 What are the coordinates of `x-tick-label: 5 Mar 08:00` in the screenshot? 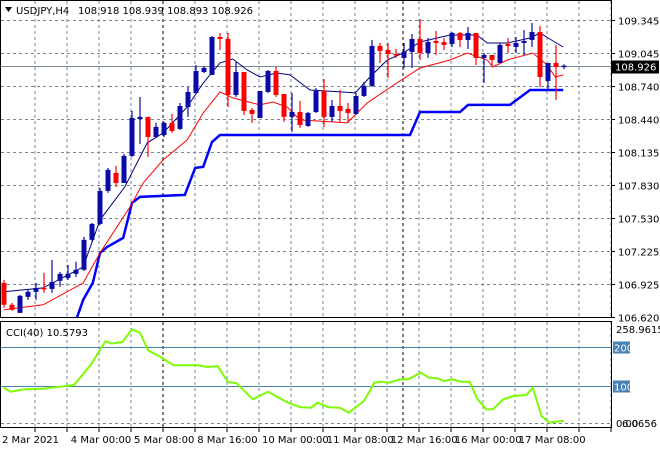 It's located at (164, 440).